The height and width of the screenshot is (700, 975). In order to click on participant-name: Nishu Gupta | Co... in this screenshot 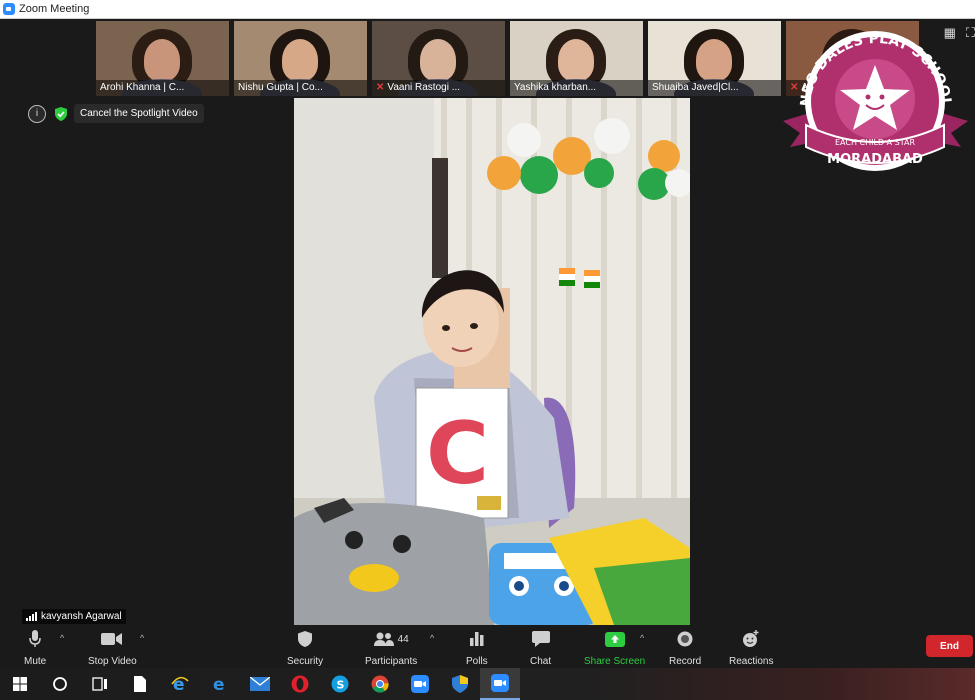, I will do `click(300, 88)`.